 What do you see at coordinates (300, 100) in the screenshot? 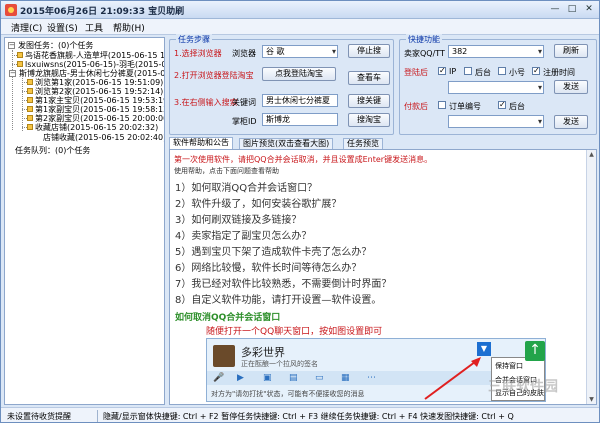
I see `keyword-input: 男士休闲七分裤夏` at bounding box center [300, 100].